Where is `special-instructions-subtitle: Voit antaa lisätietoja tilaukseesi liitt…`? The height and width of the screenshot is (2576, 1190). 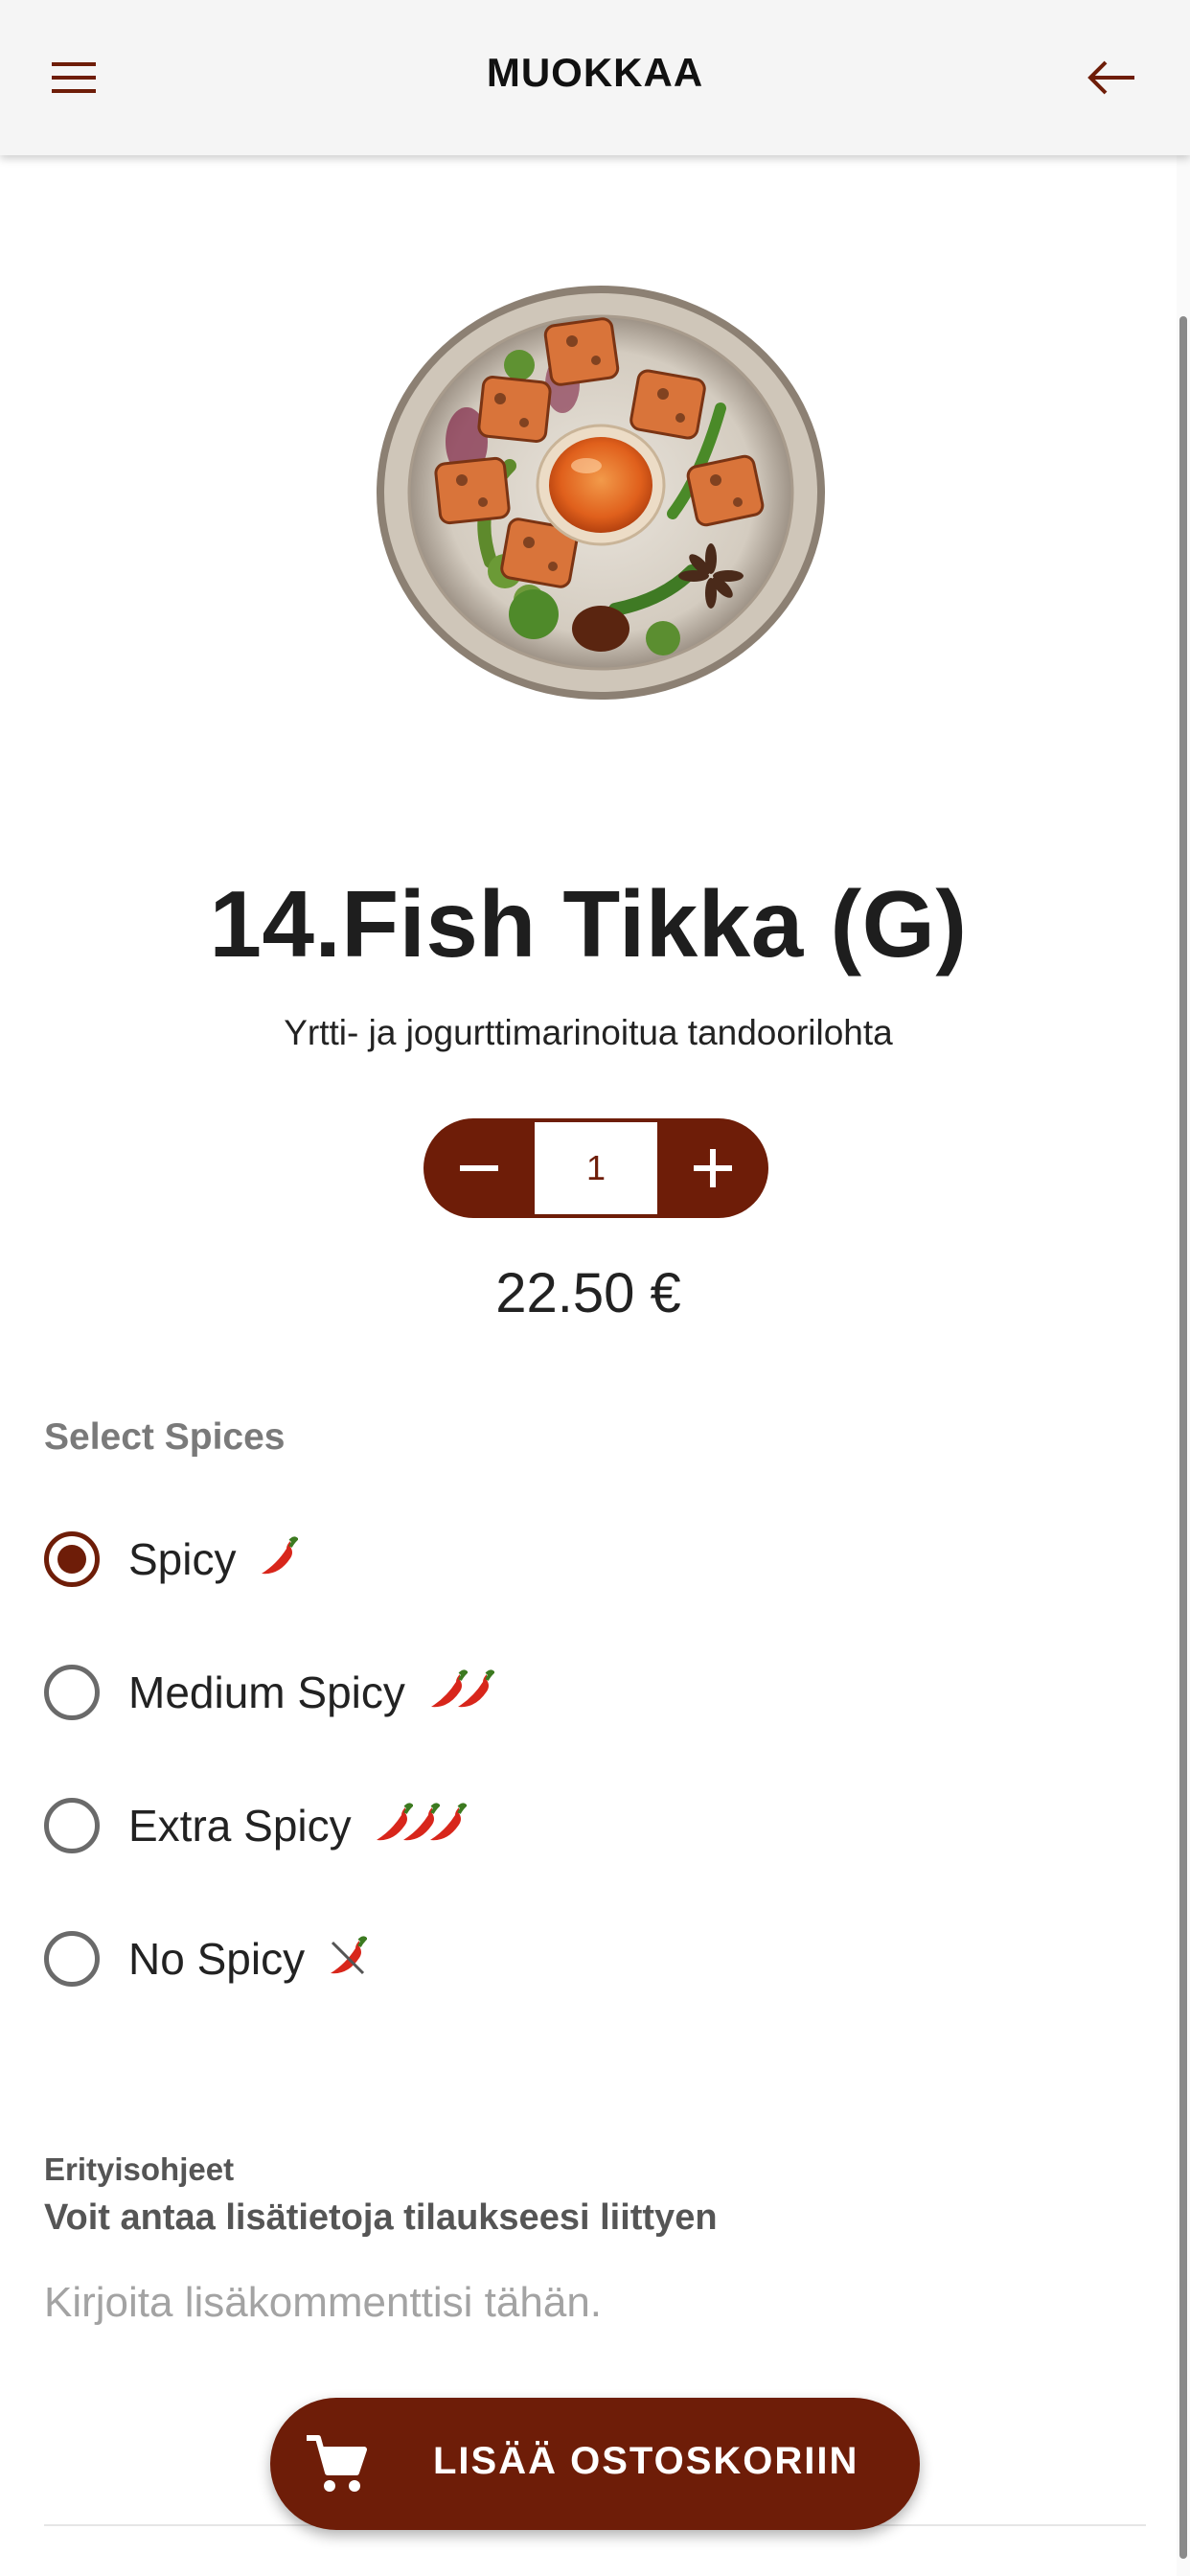
special-instructions-subtitle: Voit antaa lisätietoja tilaukseesi liitt… is located at coordinates (381, 2217).